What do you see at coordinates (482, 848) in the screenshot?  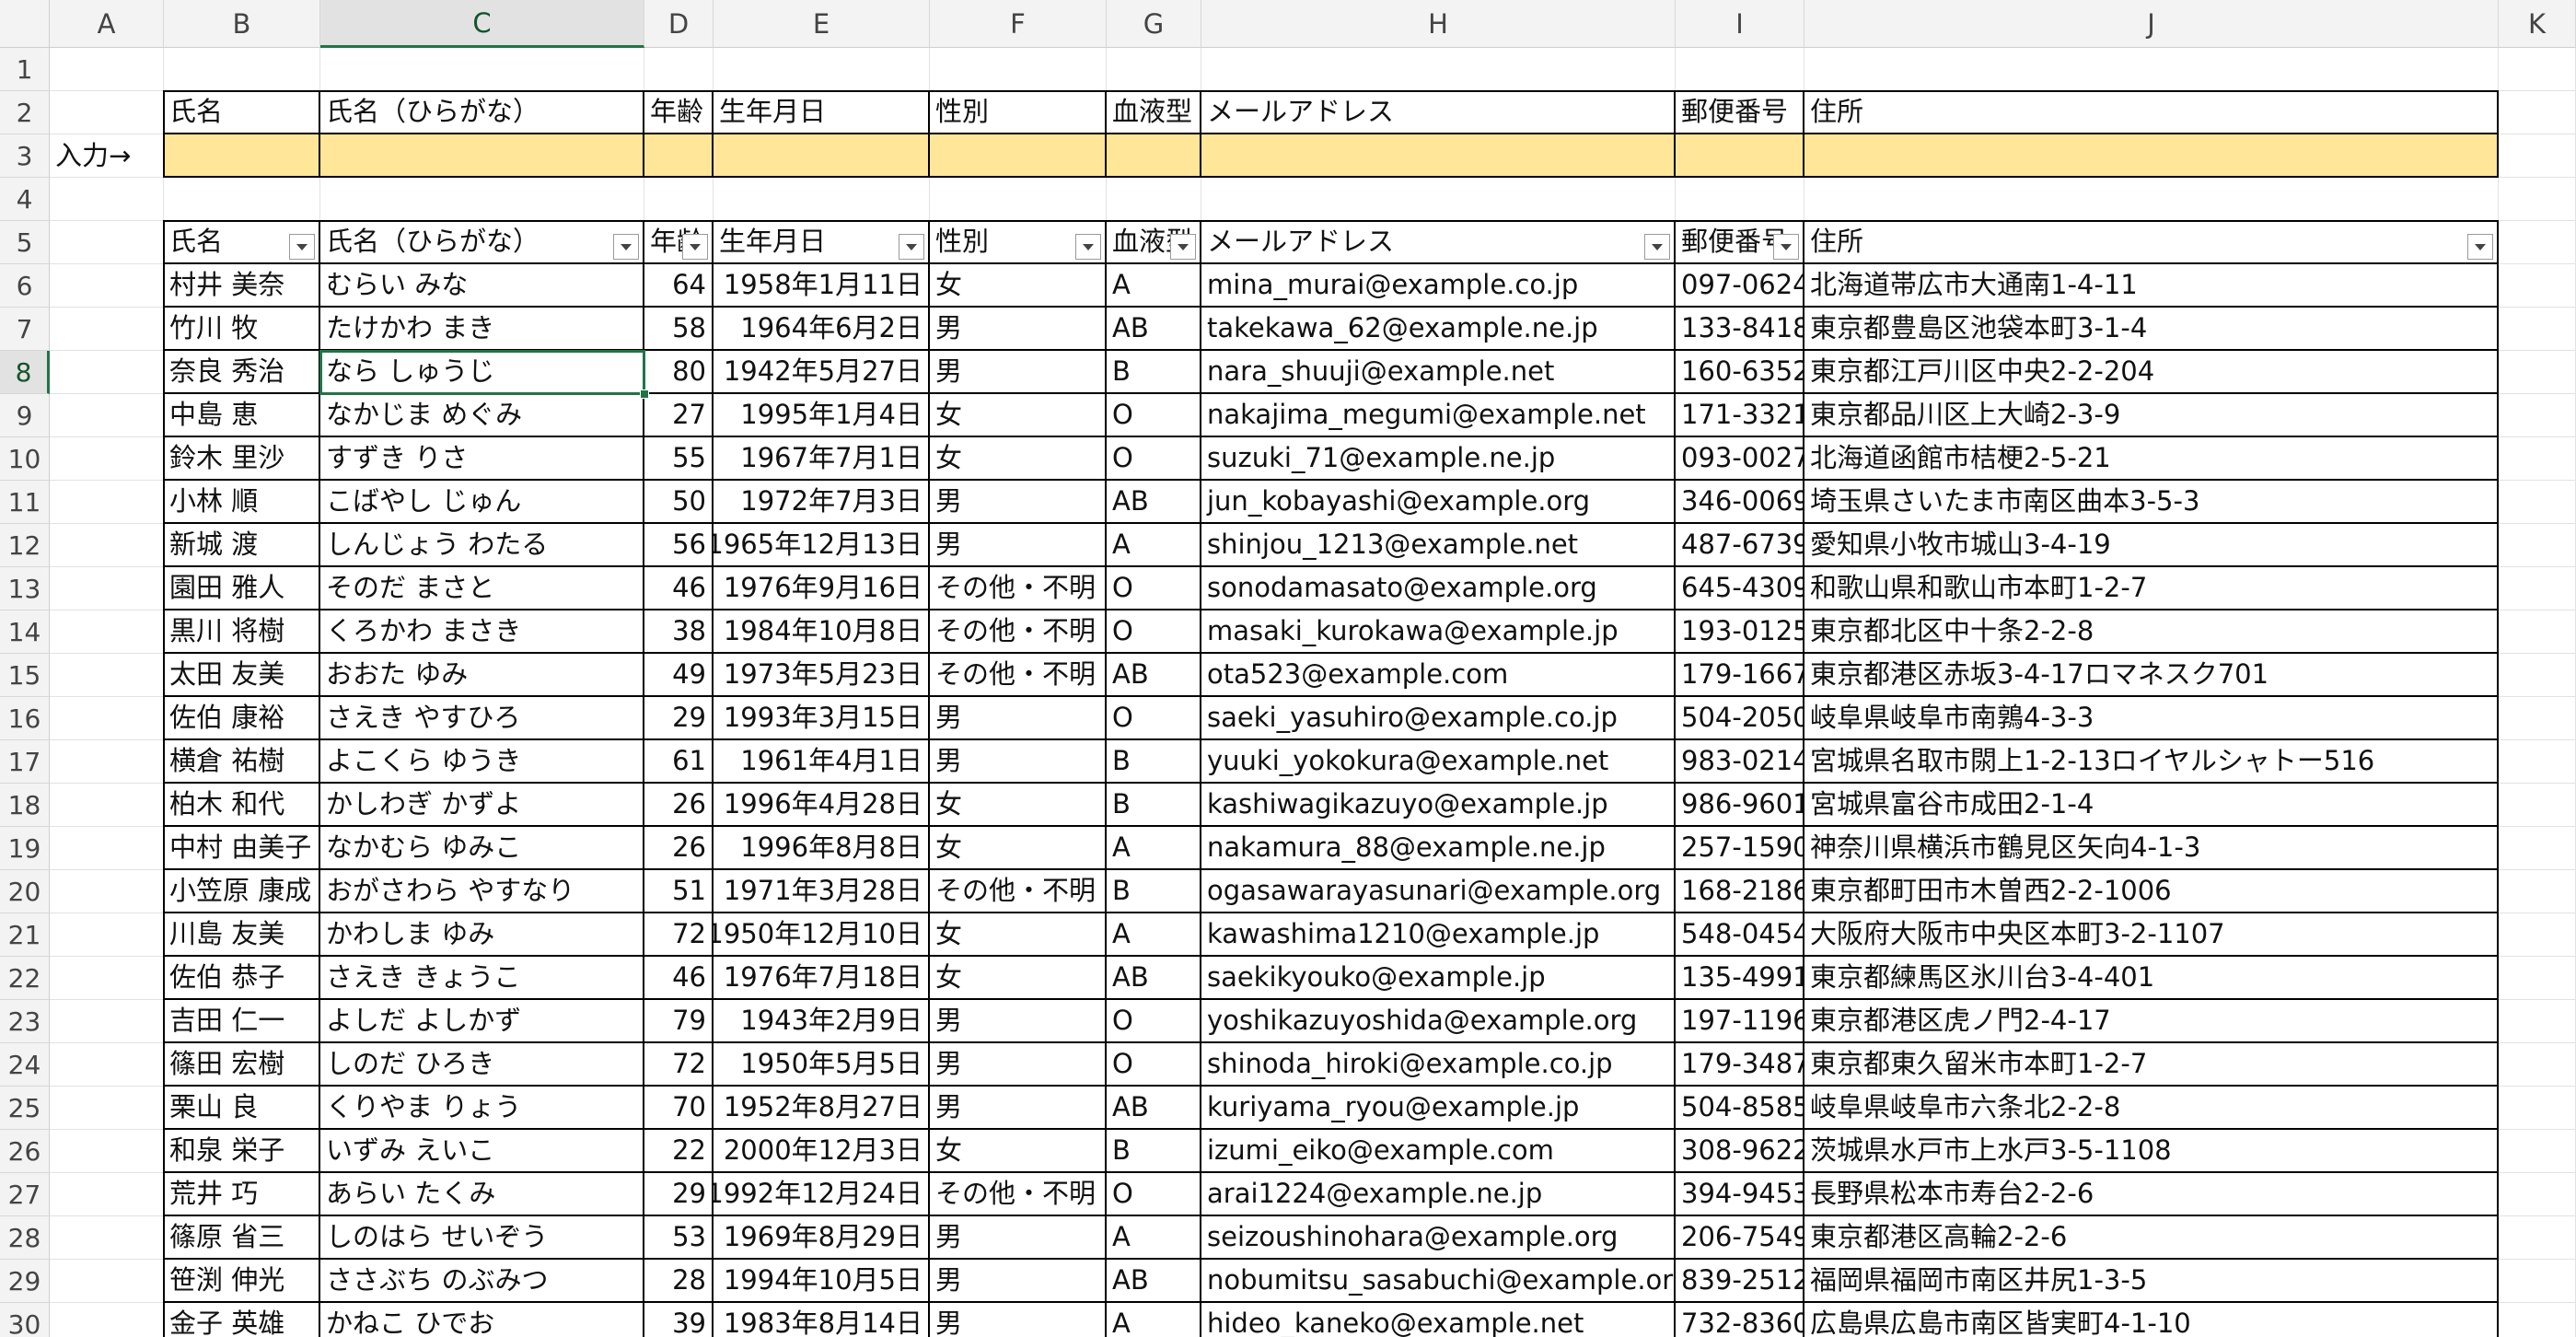 I see `table-cell: なかむら ゆみこ` at bounding box center [482, 848].